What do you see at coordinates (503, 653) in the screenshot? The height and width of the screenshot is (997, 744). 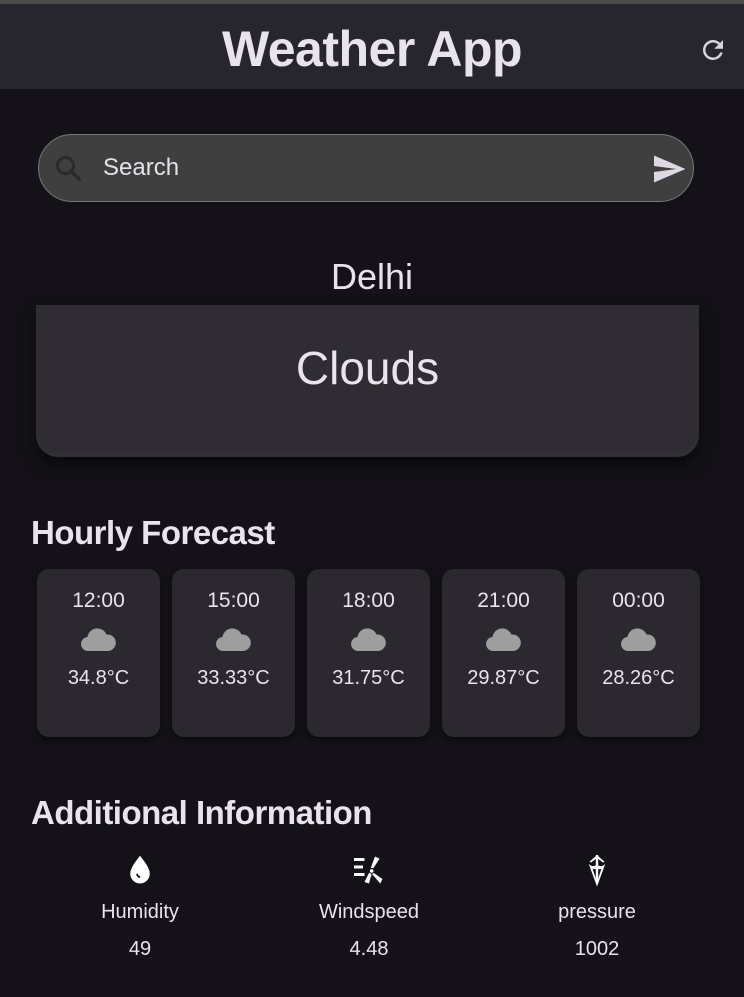 I see `hourly-forecast-card: 21:00 29.87°C` at bounding box center [503, 653].